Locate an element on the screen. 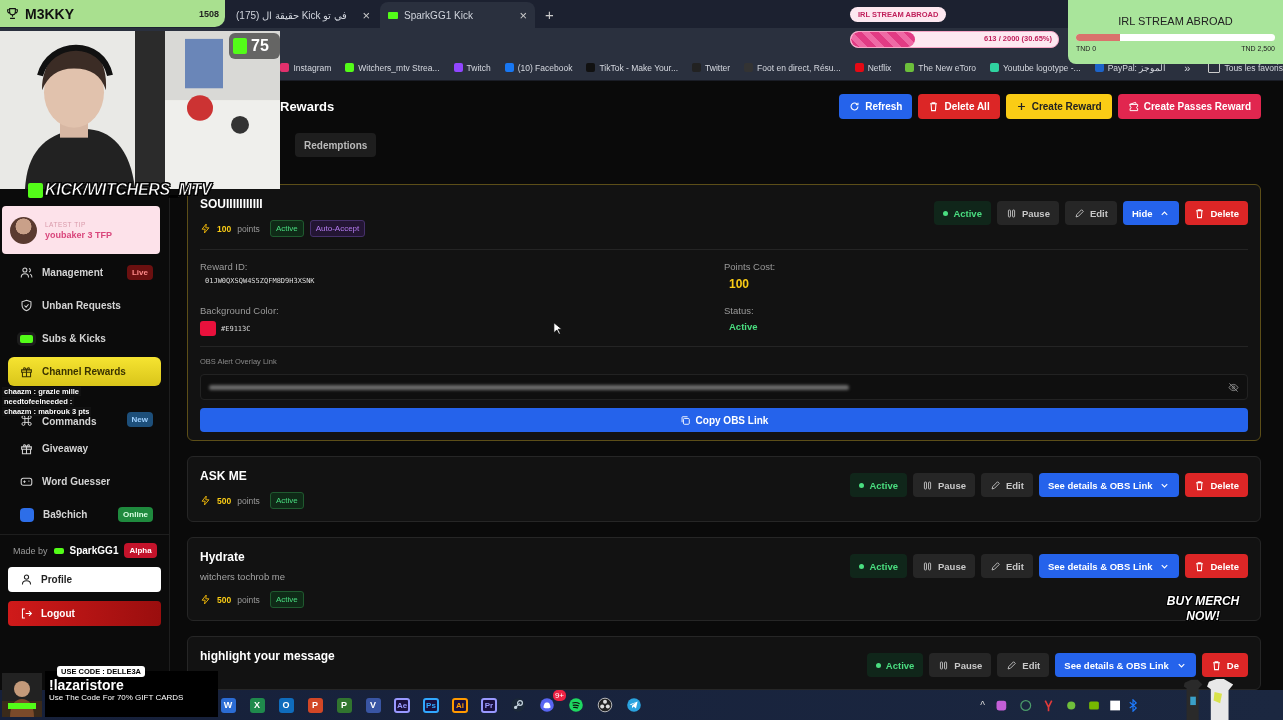  reward-title: ASK ME is located at coordinates (224, 476).